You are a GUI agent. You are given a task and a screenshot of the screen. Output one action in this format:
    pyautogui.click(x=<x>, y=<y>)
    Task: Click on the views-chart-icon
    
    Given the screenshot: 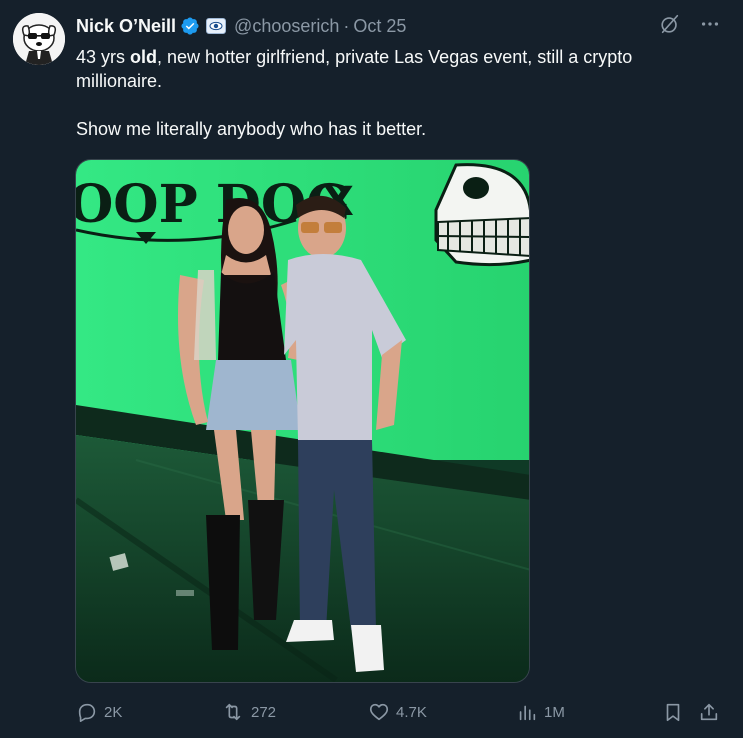 What is the action you would take?
    pyautogui.click(x=527, y=713)
    